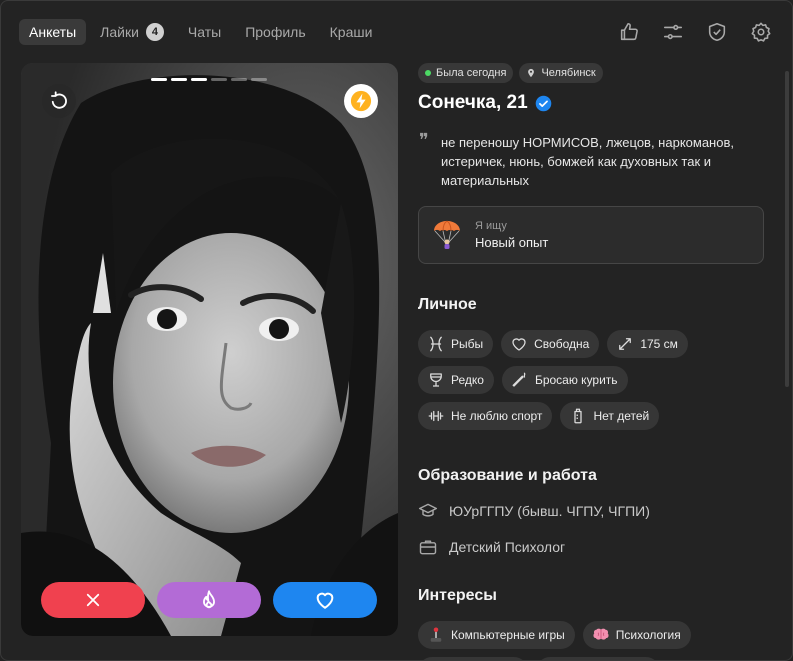 This screenshot has height=661, width=793. I want to click on briefcase-icon, so click(428, 547).